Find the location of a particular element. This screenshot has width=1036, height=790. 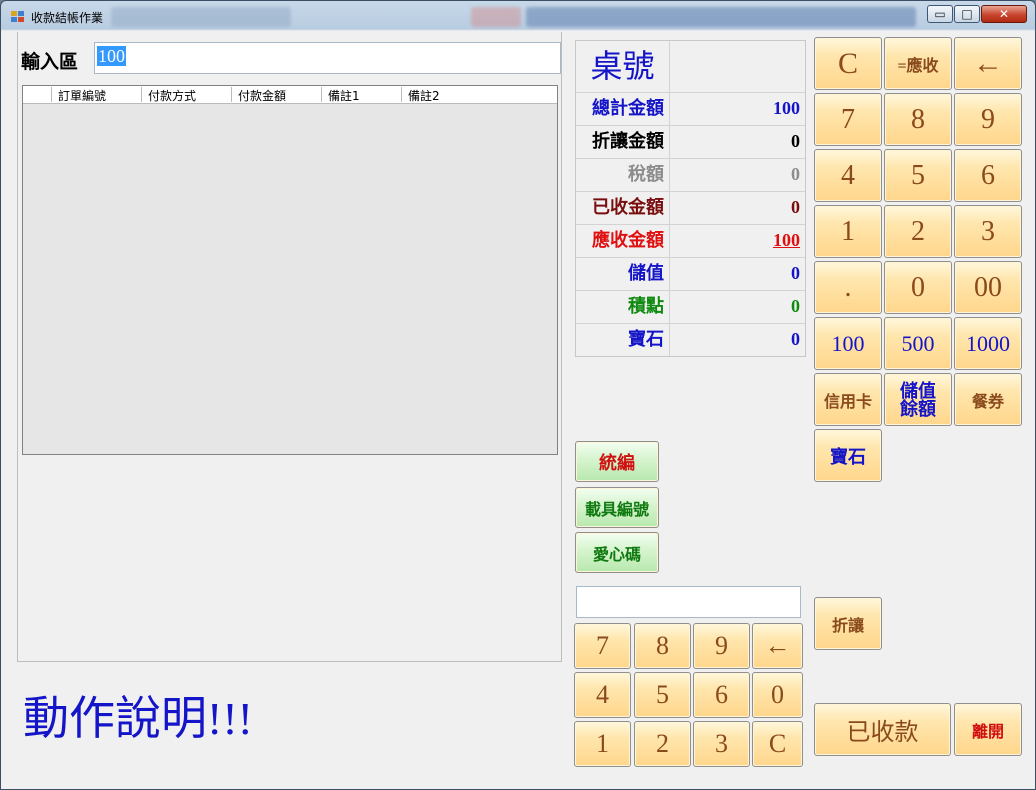

input-field: 100 is located at coordinates (327, 58).